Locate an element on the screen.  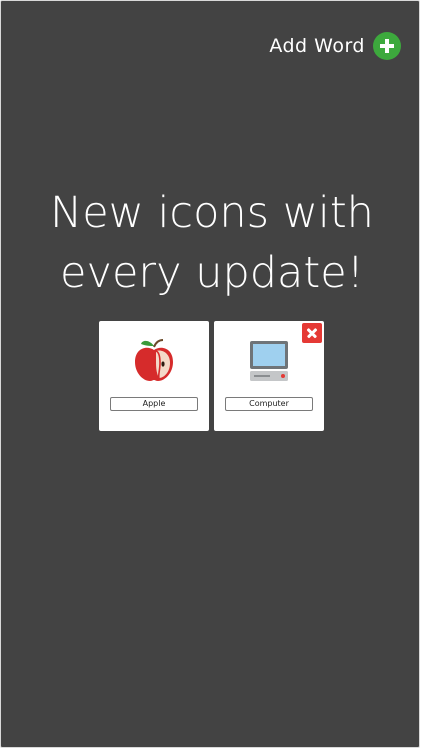
word-card-computer: Computer is located at coordinates (269, 376).